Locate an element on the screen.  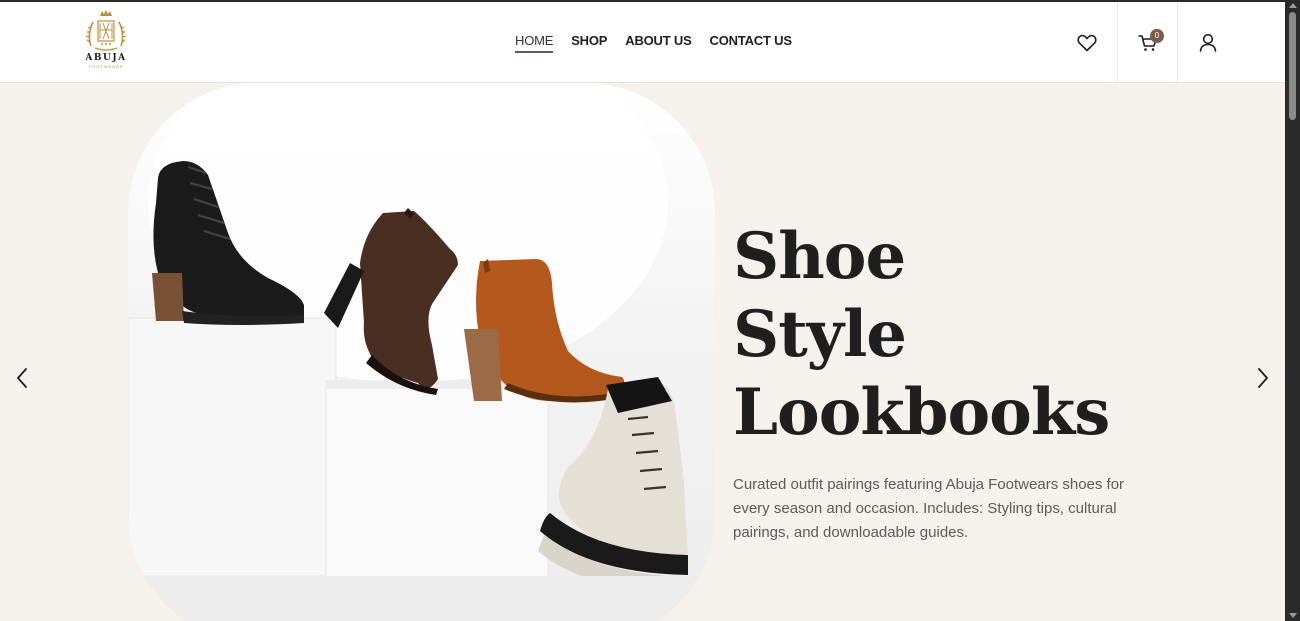
heart-icon is located at coordinates (1087, 42).